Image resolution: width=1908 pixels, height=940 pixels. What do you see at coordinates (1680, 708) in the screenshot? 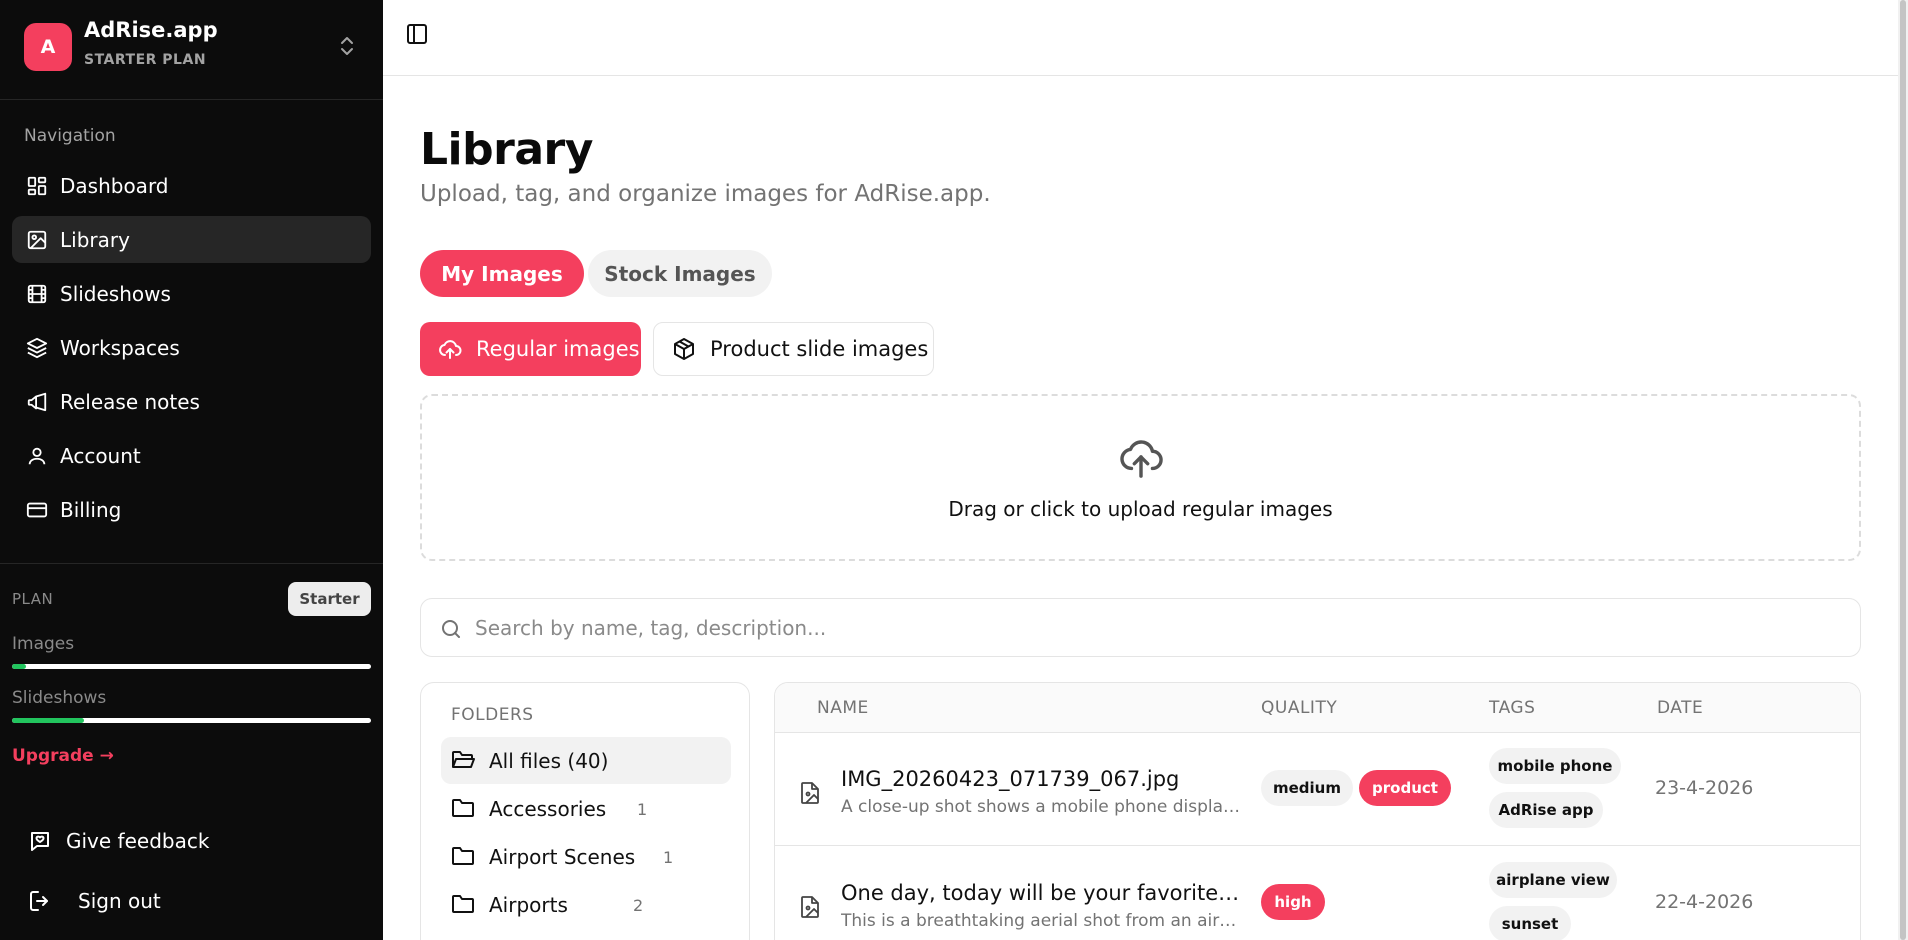
I see `column-header-date: DATE` at bounding box center [1680, 708].